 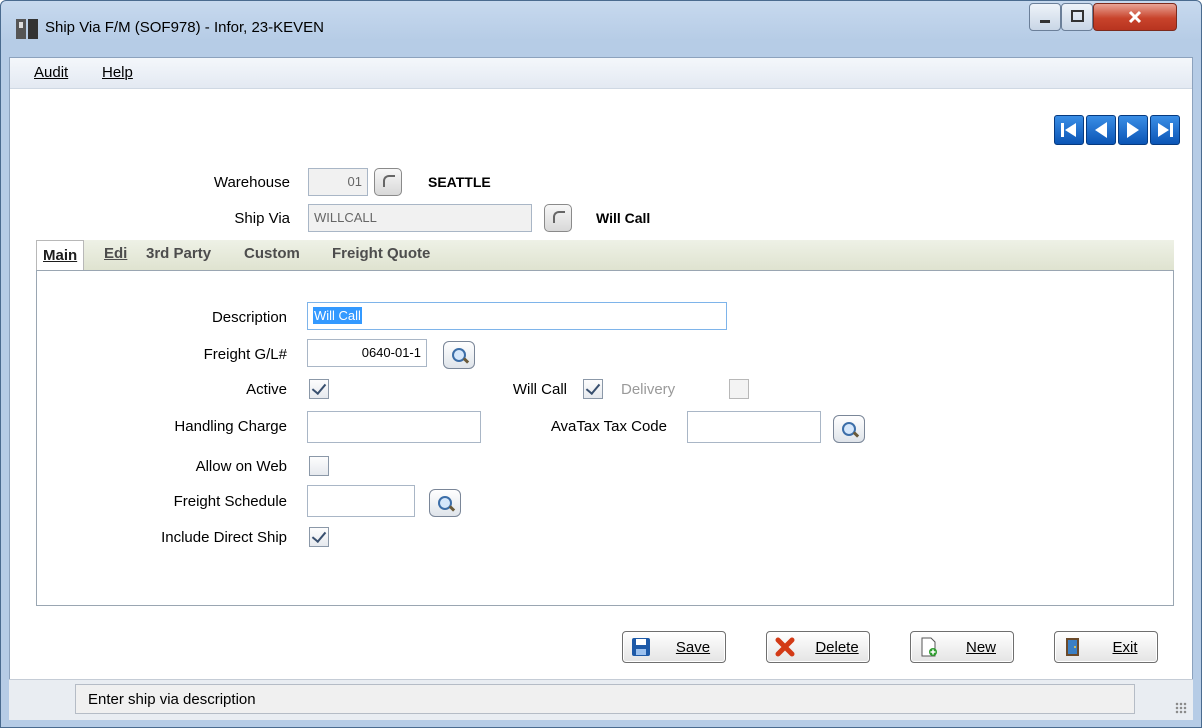 I want to click on tab-edi-label: Edi, so click(x=116, y=253).